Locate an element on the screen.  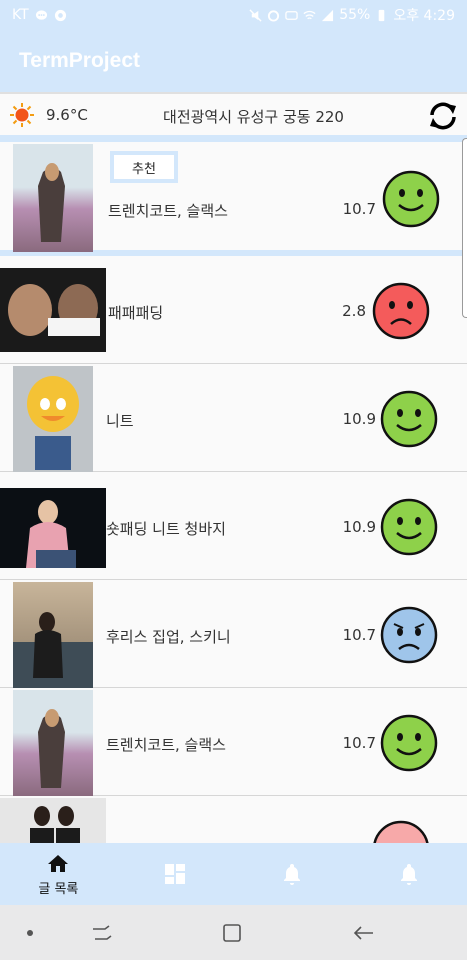
dot-icon is located at coordinates (30, 933).